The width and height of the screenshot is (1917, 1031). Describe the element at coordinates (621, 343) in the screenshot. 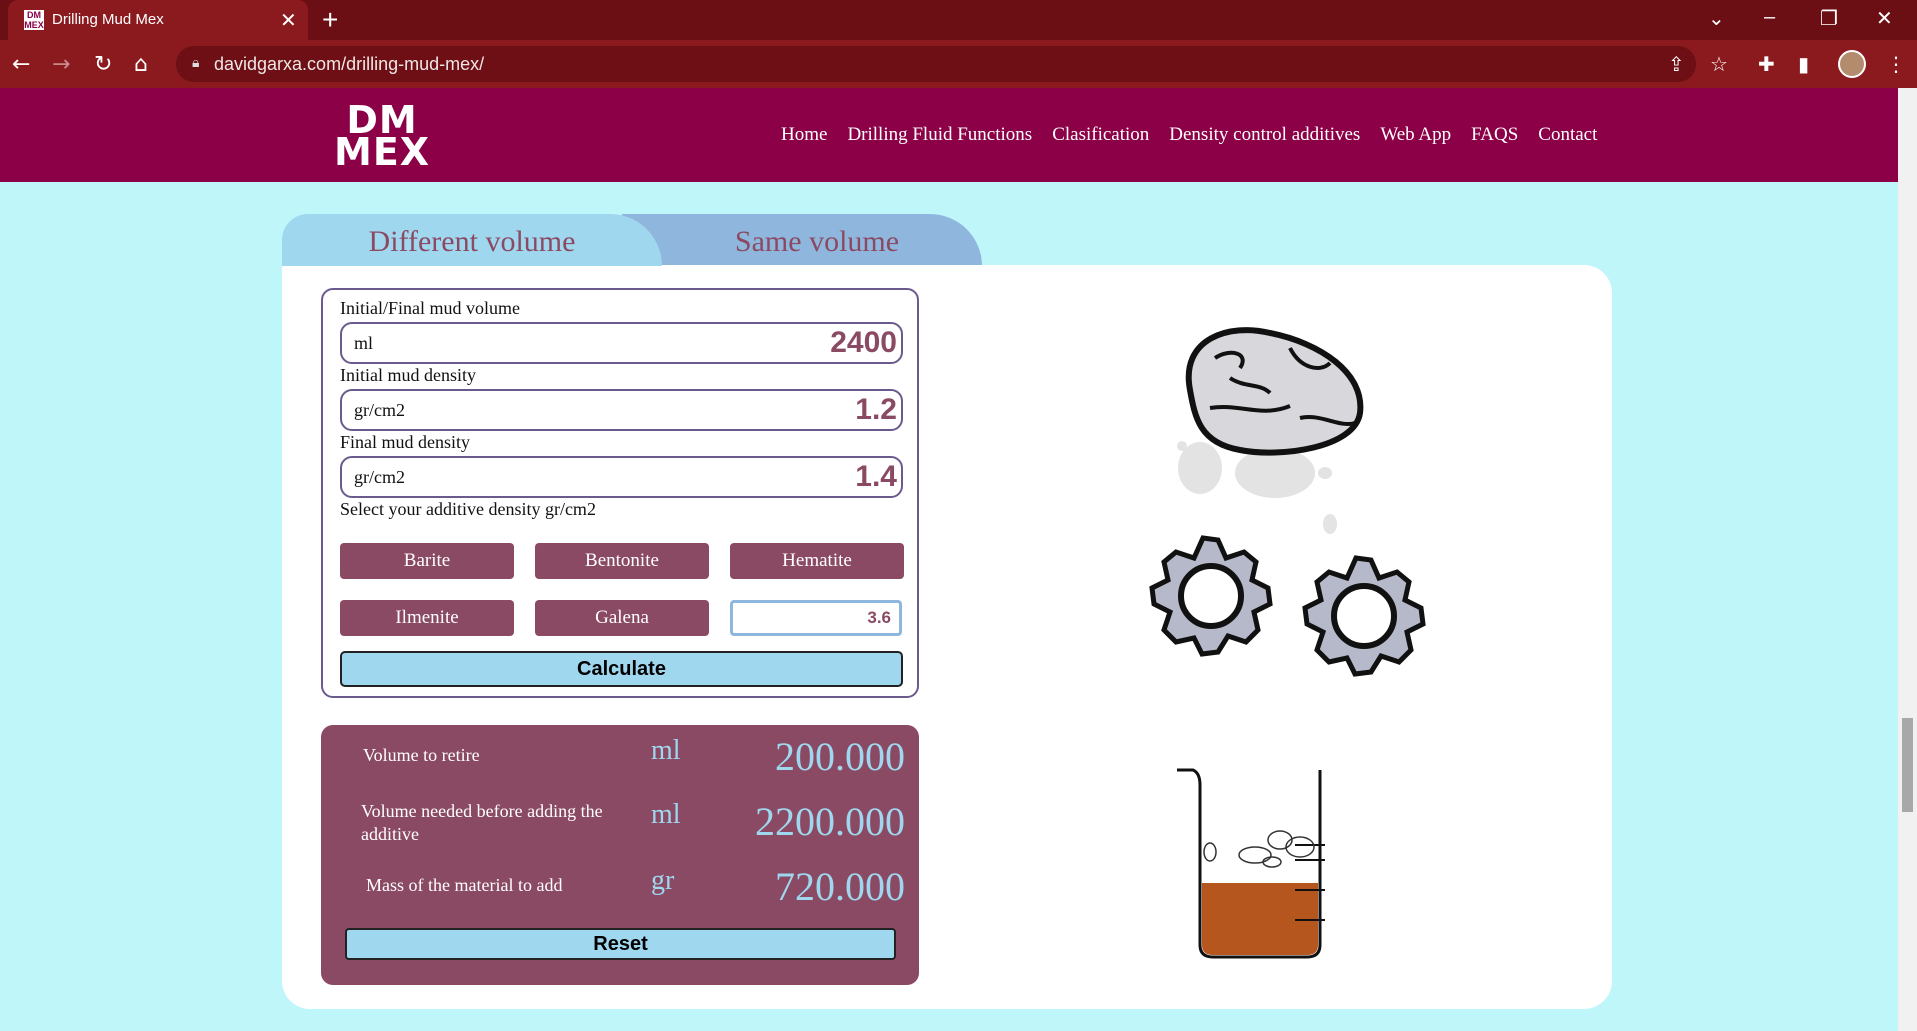

I see `volume-field: ml 2400` at that location.